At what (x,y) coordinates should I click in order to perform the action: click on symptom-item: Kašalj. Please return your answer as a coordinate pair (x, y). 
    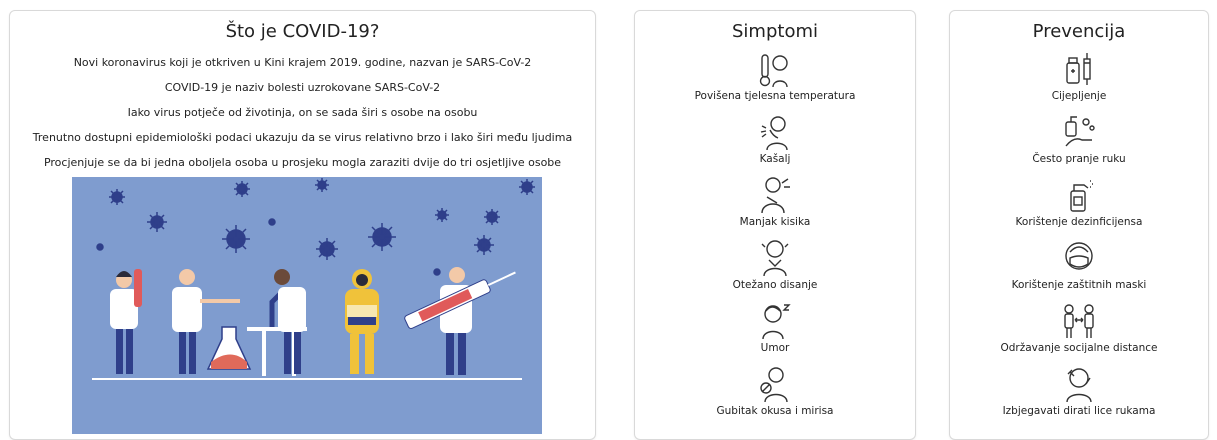
    Looking at the image, I should click on (775, 143).